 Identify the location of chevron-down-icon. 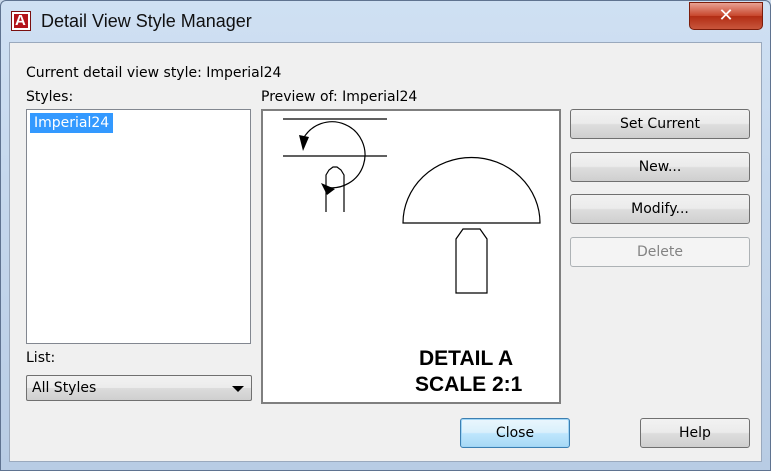
(238, 389).